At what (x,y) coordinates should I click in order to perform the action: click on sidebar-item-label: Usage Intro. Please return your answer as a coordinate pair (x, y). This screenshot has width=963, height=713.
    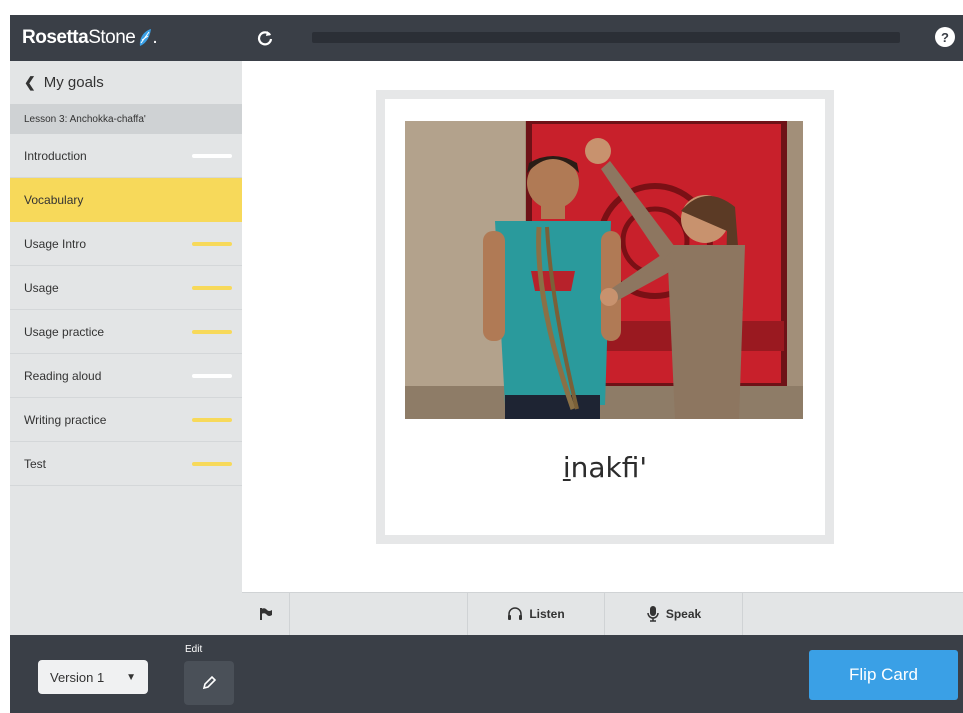
    Looking at the image, I should click on (55, 243).